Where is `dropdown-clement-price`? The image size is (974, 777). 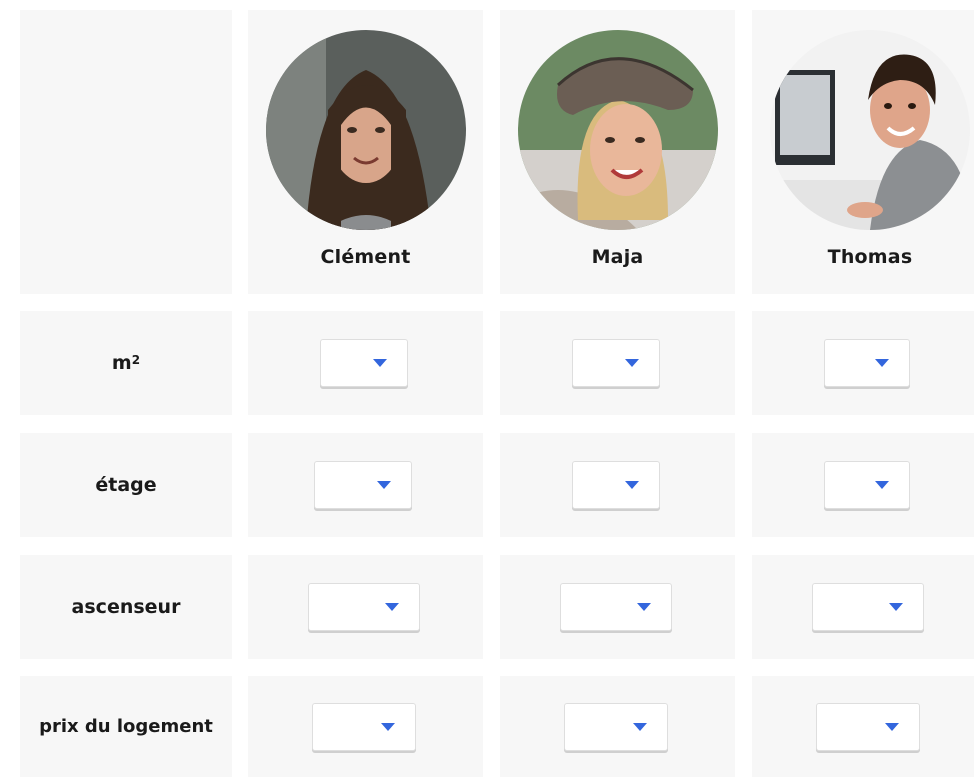 dropdown-clement-price is located at coordinates (364, 726).